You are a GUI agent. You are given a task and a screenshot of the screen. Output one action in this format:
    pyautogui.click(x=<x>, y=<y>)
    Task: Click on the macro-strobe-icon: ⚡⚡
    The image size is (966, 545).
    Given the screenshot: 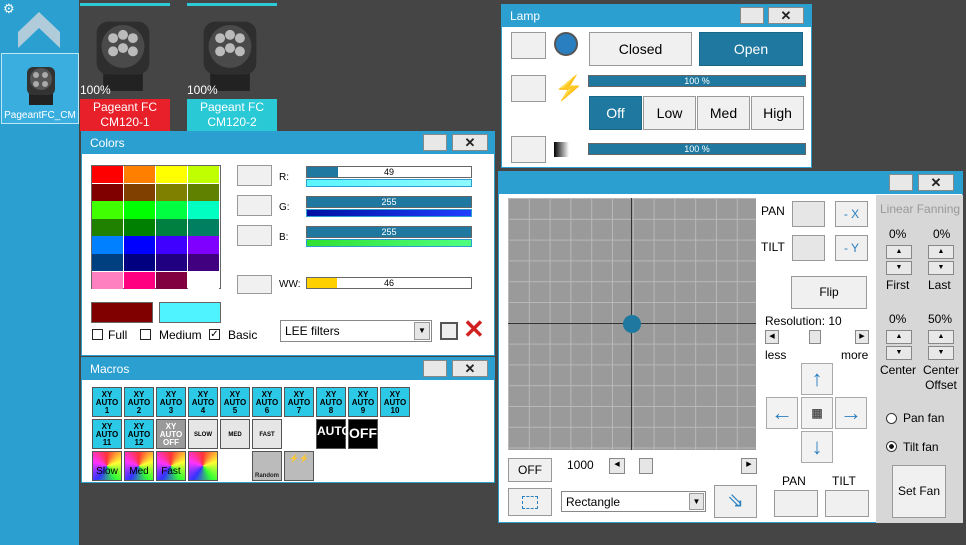 What is the action you would take?
    pyautogui.click(x=299, y=466)
    